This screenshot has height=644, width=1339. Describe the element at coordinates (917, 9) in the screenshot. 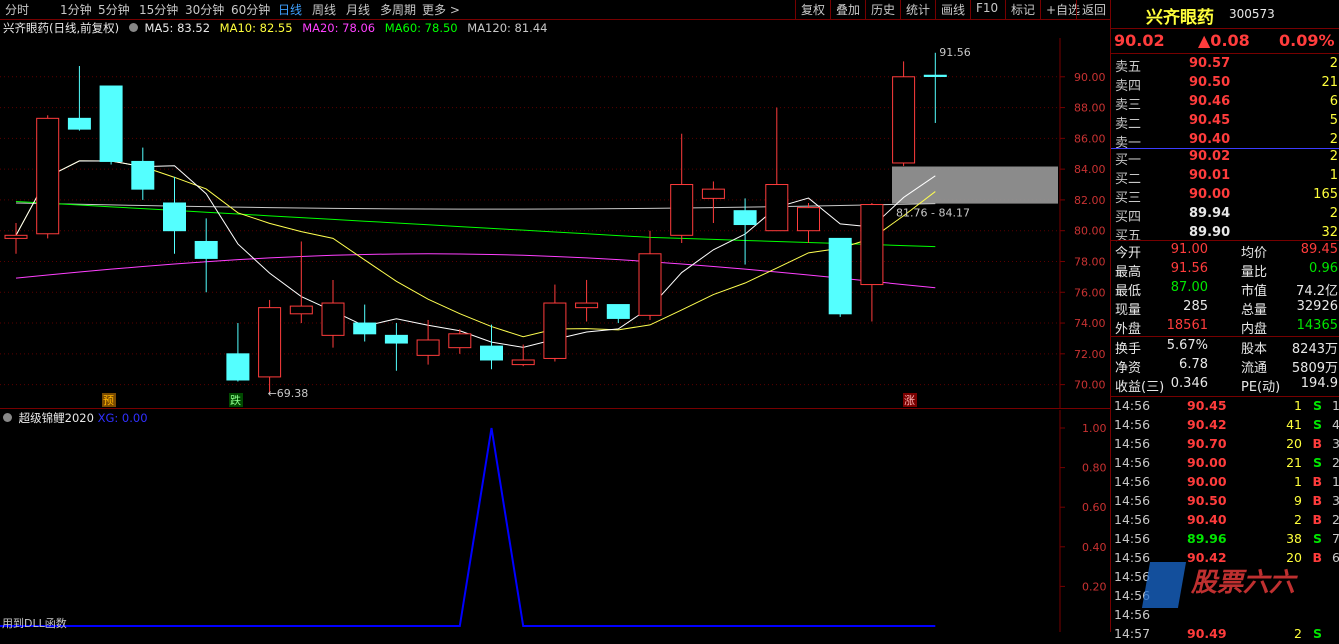

I see `stats-button: 统计` at that location.